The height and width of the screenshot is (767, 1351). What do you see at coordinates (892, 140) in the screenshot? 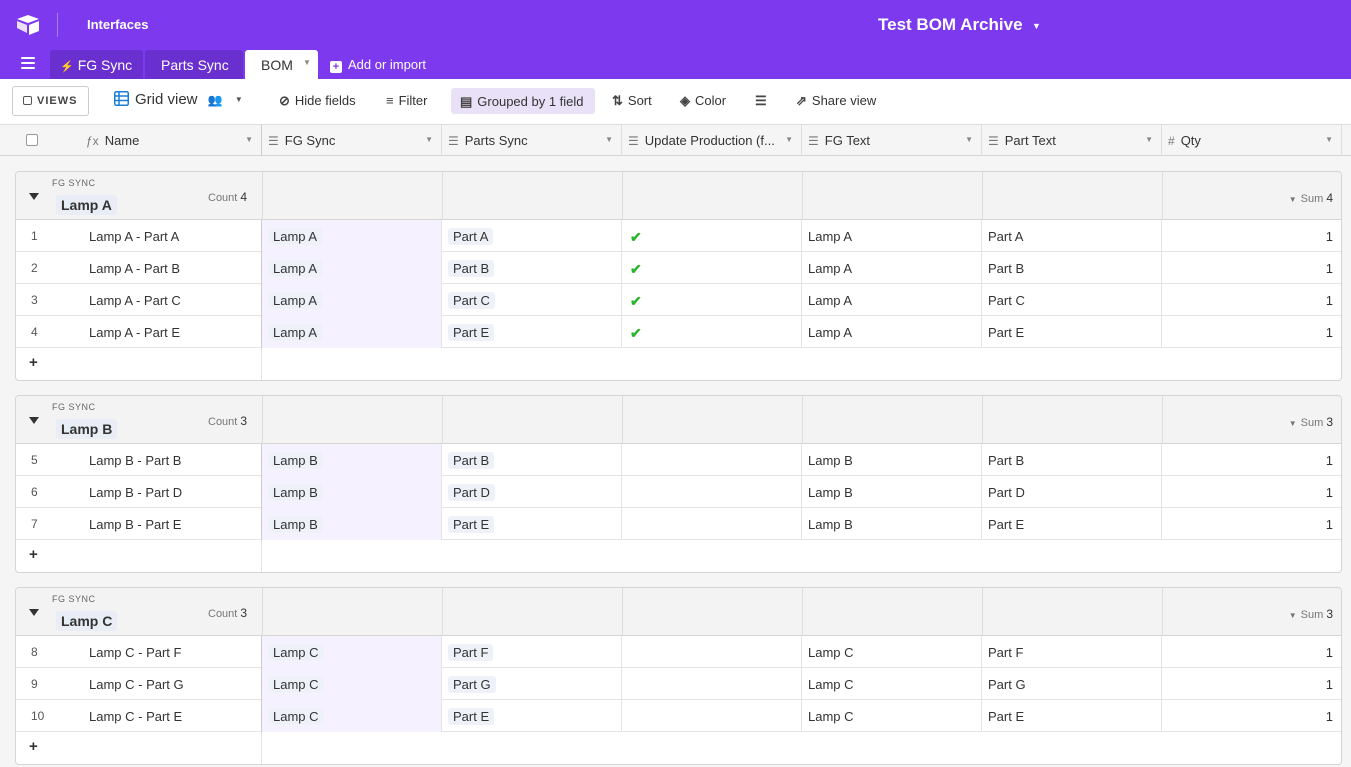
I see `column-header-fg-text: ☰ FG Text ▼` at bounding box center [892, 140].